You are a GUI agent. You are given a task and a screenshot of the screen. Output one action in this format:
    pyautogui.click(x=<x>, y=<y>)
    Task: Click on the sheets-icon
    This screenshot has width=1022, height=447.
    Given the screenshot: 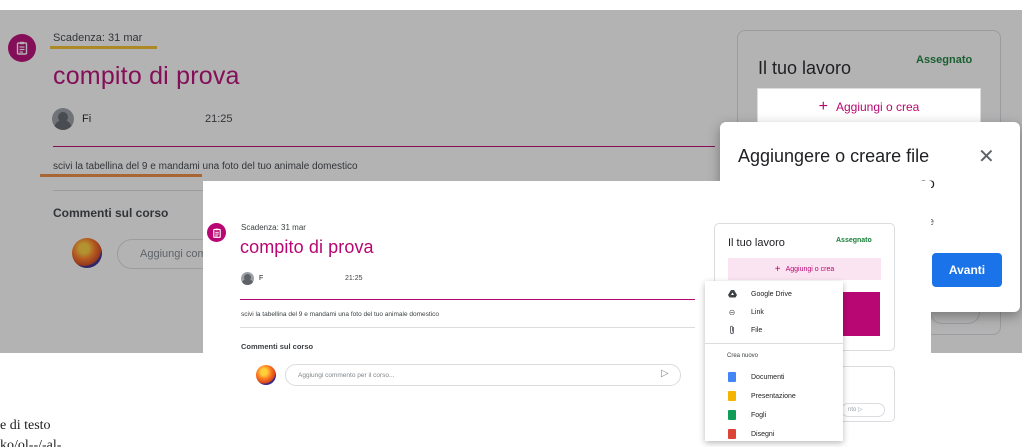 What is the action you would take?
    pyautogui.click(x=732, y=415)
    